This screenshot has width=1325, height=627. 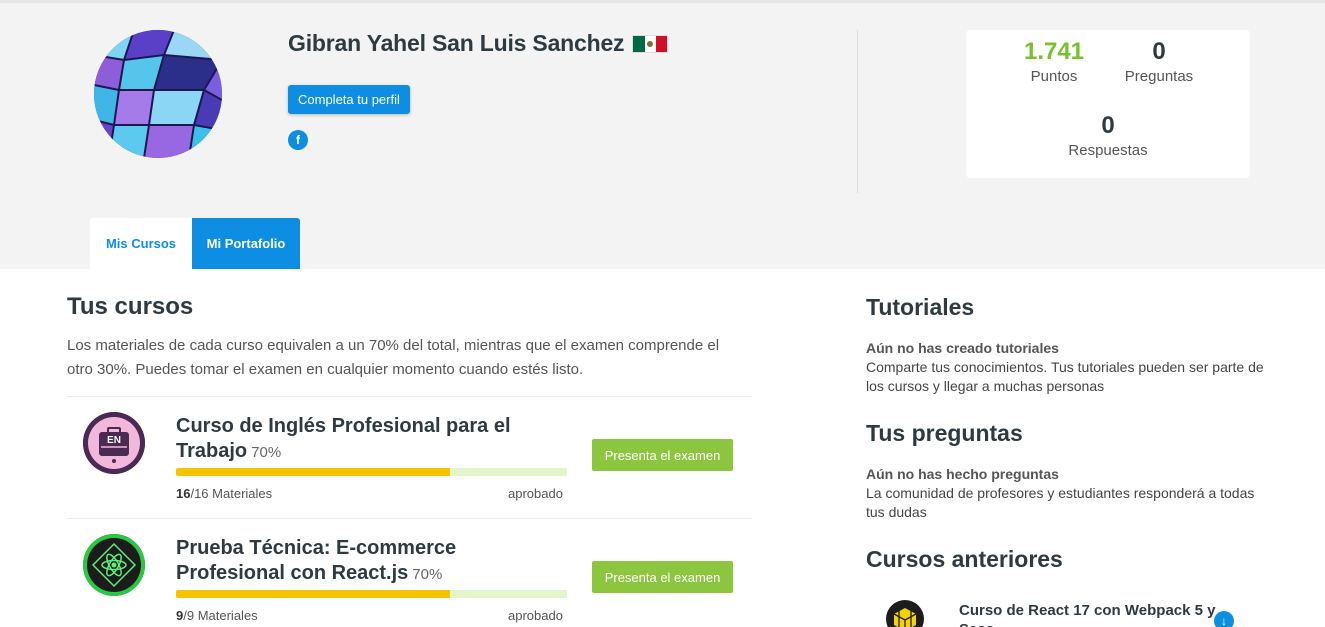 I want to click on stat-answers: 0 Respuestas, so click(x=1108, y=135).